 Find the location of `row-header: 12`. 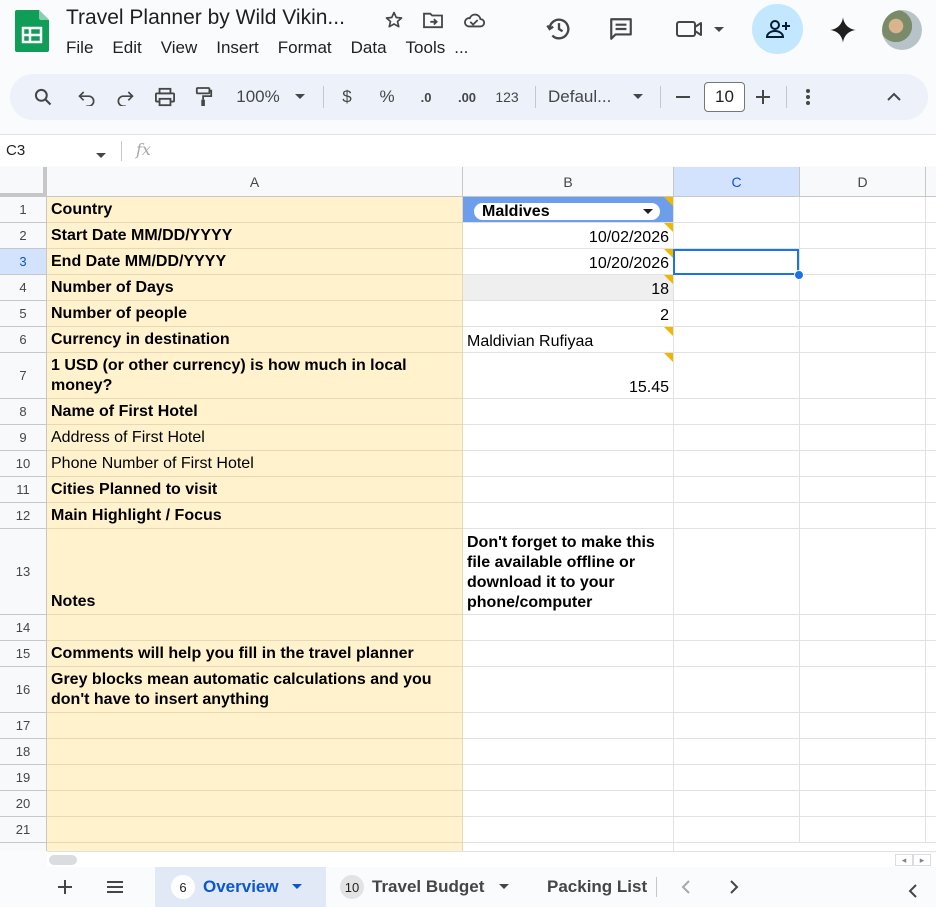

row-header: 12 is located at coordinates (23, 516).